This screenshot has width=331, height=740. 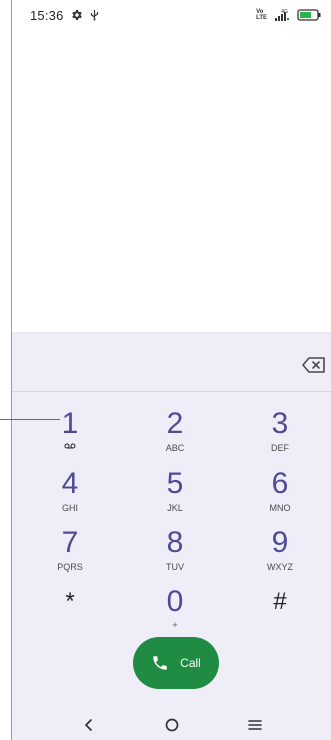 What do you see at coordinates (77, 15) in the screenshot?
I see `gear-icon` at bounding box center [77, 15].